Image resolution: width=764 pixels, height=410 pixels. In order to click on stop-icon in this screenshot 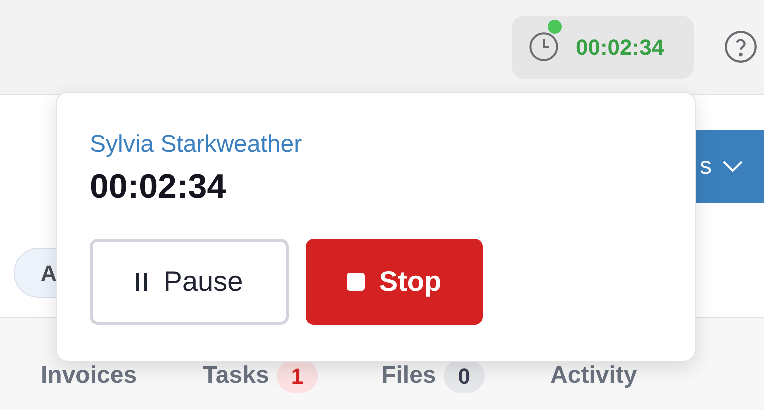, I will do `click(356, 282)`.